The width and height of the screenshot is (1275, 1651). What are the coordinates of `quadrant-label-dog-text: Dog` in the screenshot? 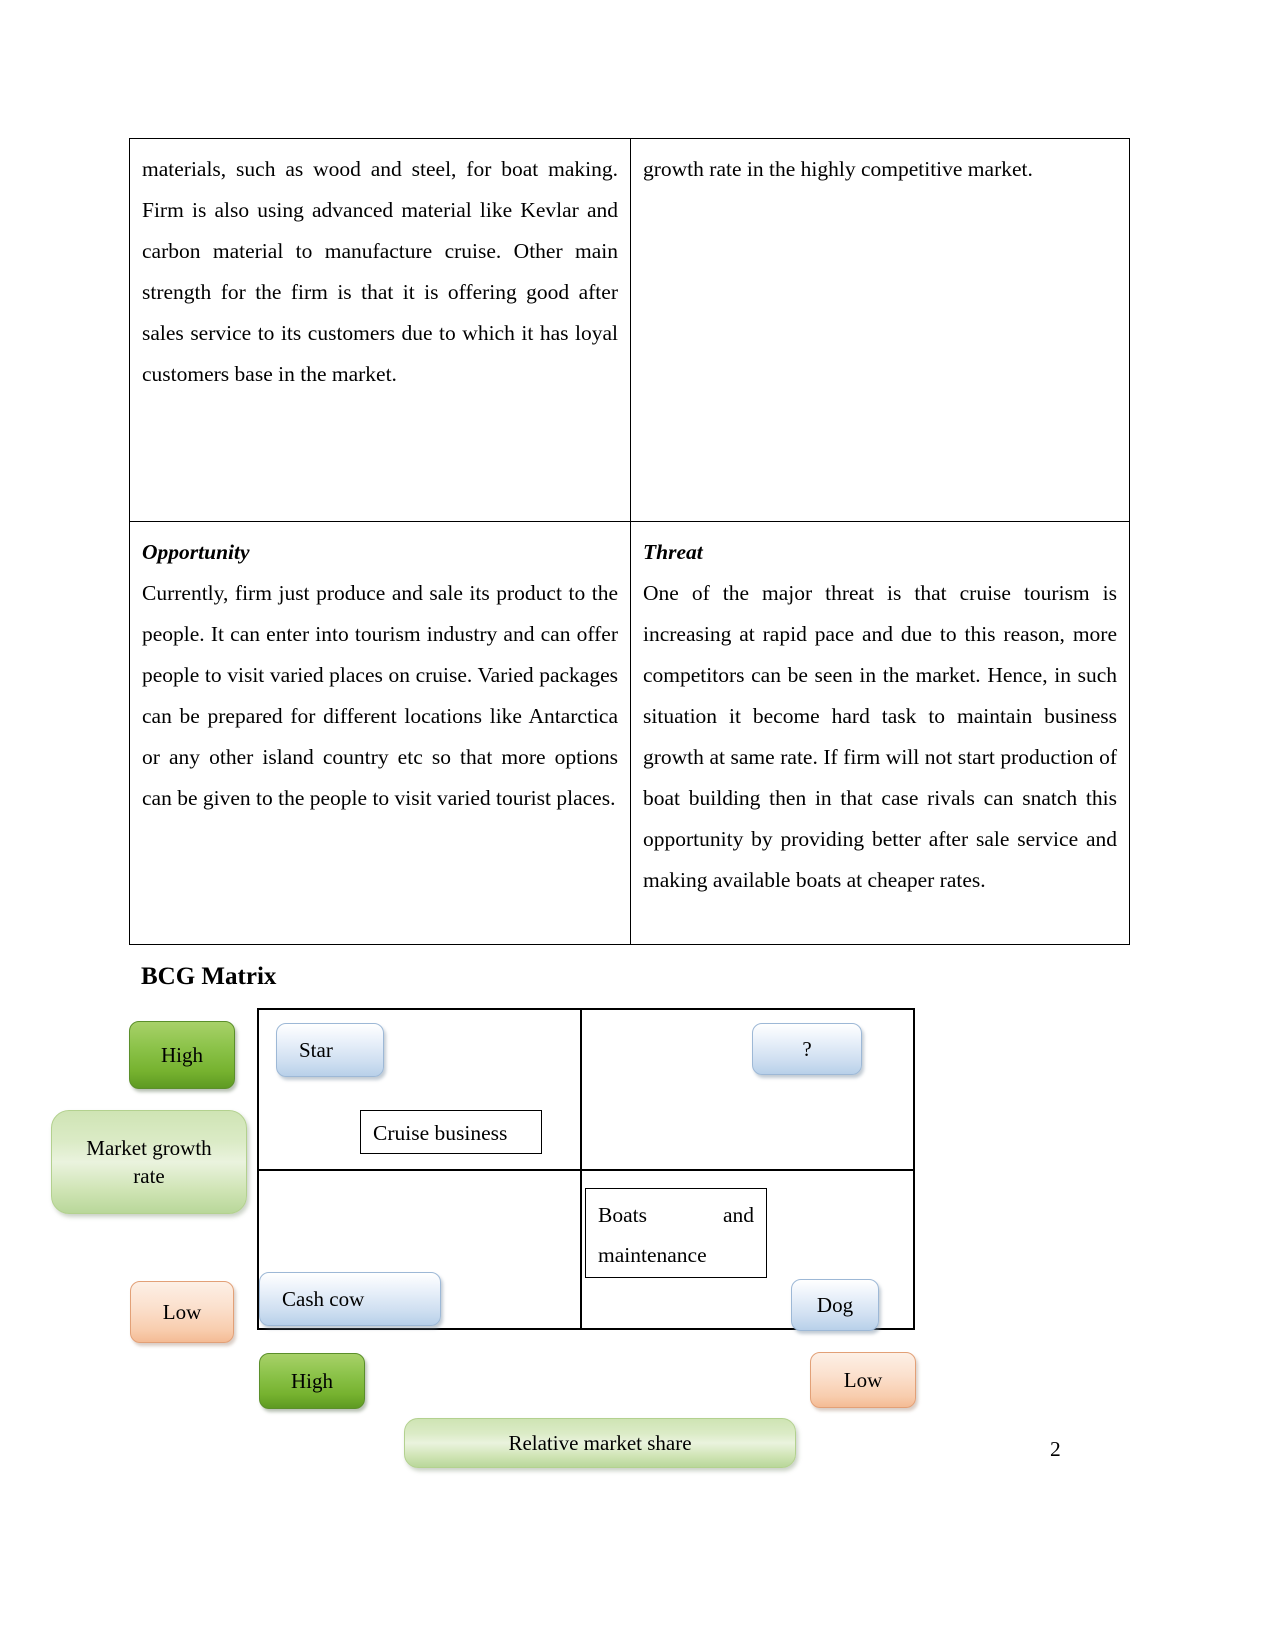 It's located at (835, 1304).